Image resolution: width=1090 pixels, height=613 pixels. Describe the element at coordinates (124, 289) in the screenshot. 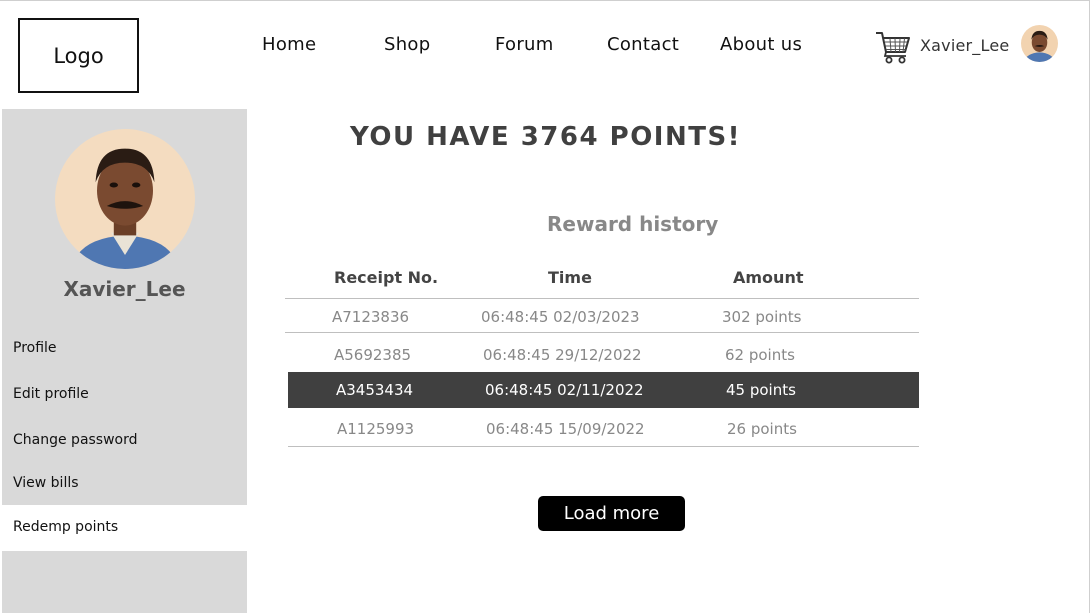

I see `profile-username: Xavier_Lee` at that location.